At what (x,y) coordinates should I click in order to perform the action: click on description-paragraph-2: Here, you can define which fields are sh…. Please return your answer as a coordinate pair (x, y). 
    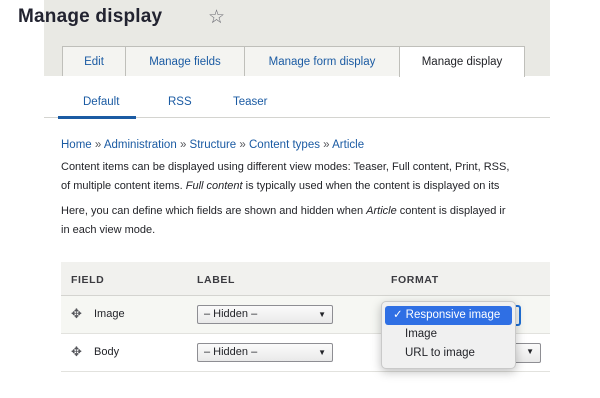
    Looking at the image, I should click on (305, 221).